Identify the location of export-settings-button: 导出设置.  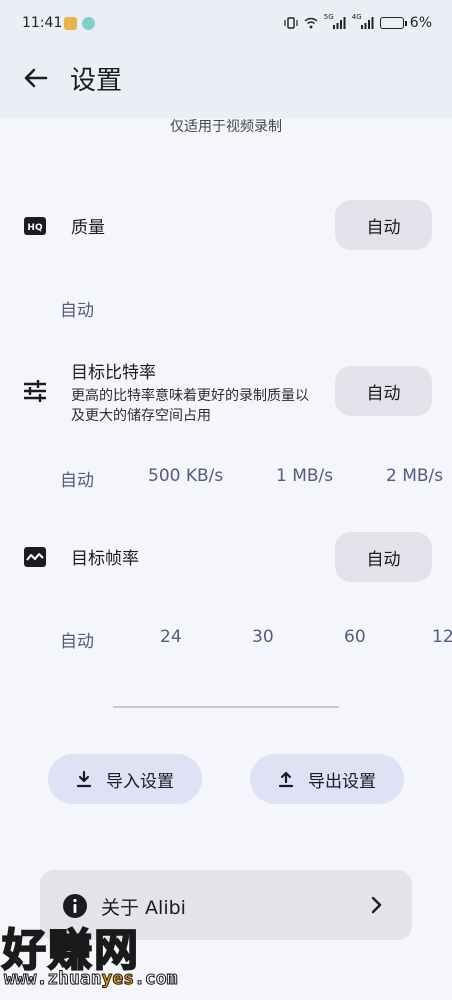
(327, 779).